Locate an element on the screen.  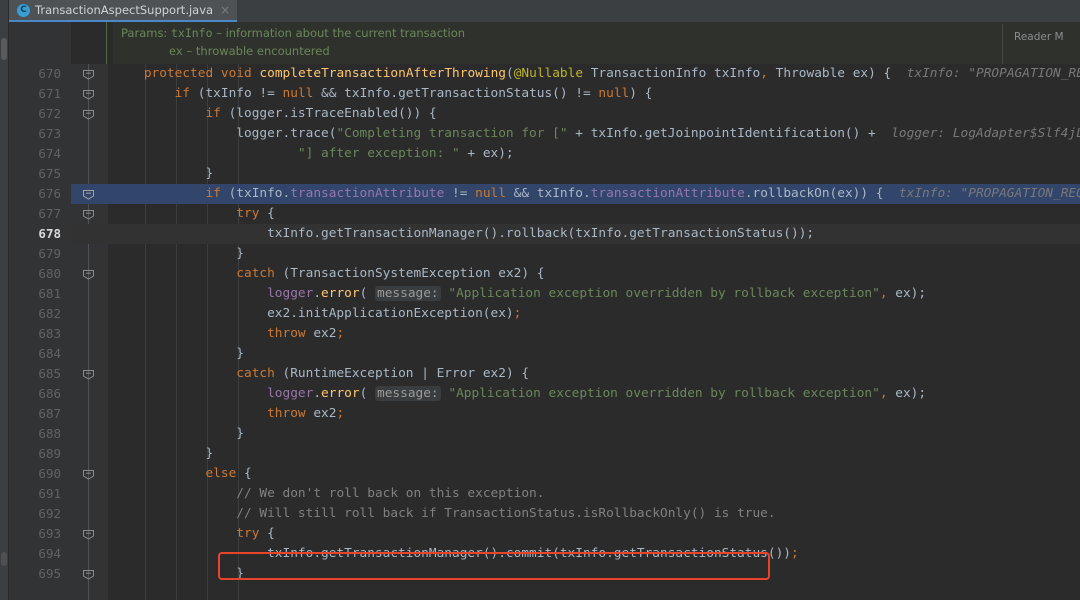
editor-tab-transactionaspectsupport: C TransactionAspectSupport.java × is located at coordinates (123, 11).